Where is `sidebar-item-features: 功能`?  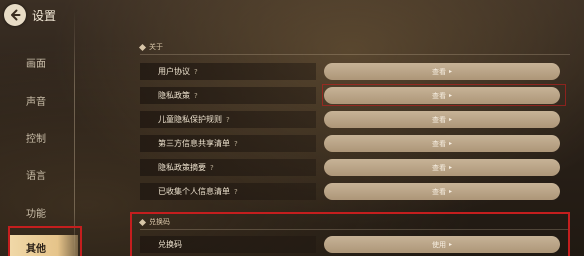 sidebar-item-features: 功能 is located at coordinates (37, 212).